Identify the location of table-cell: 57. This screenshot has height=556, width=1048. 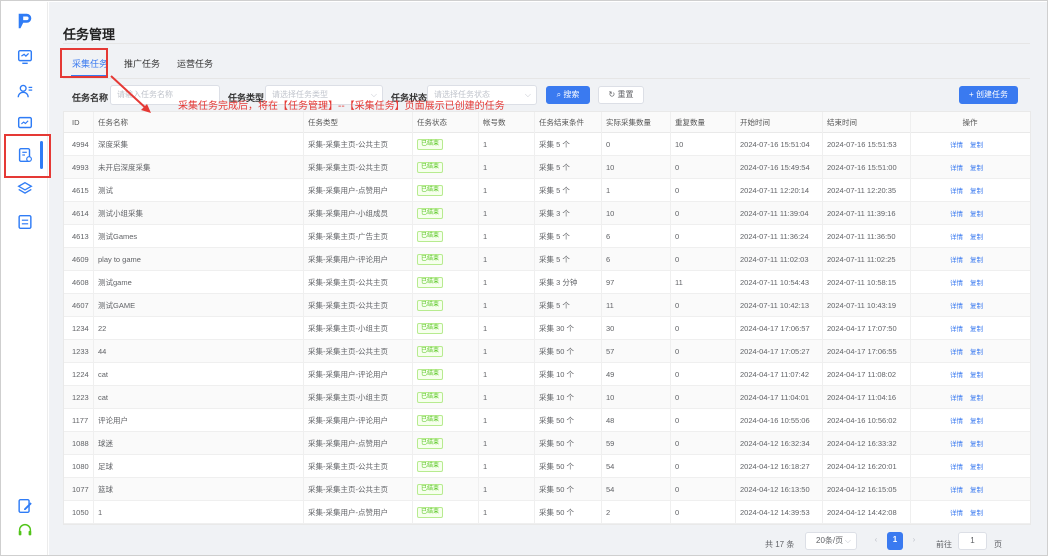
(610, 351).